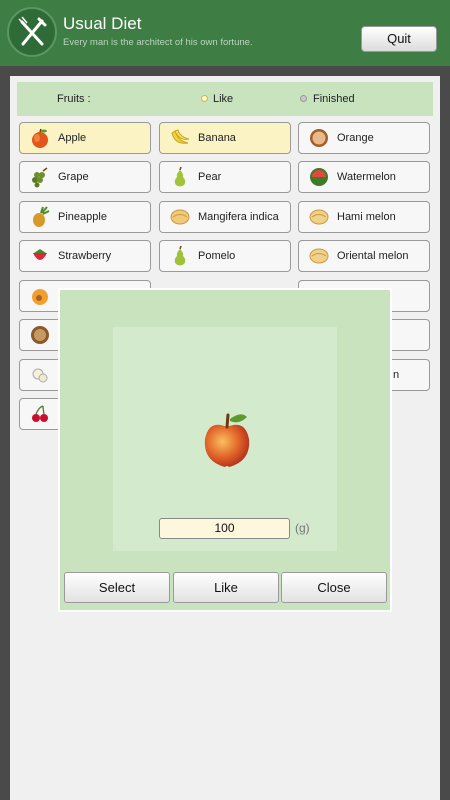 This screenshot has width=450, height=800. Describe the element at coordinates (40, 375) in the screenshot. I see `lychee-icon` at that location.